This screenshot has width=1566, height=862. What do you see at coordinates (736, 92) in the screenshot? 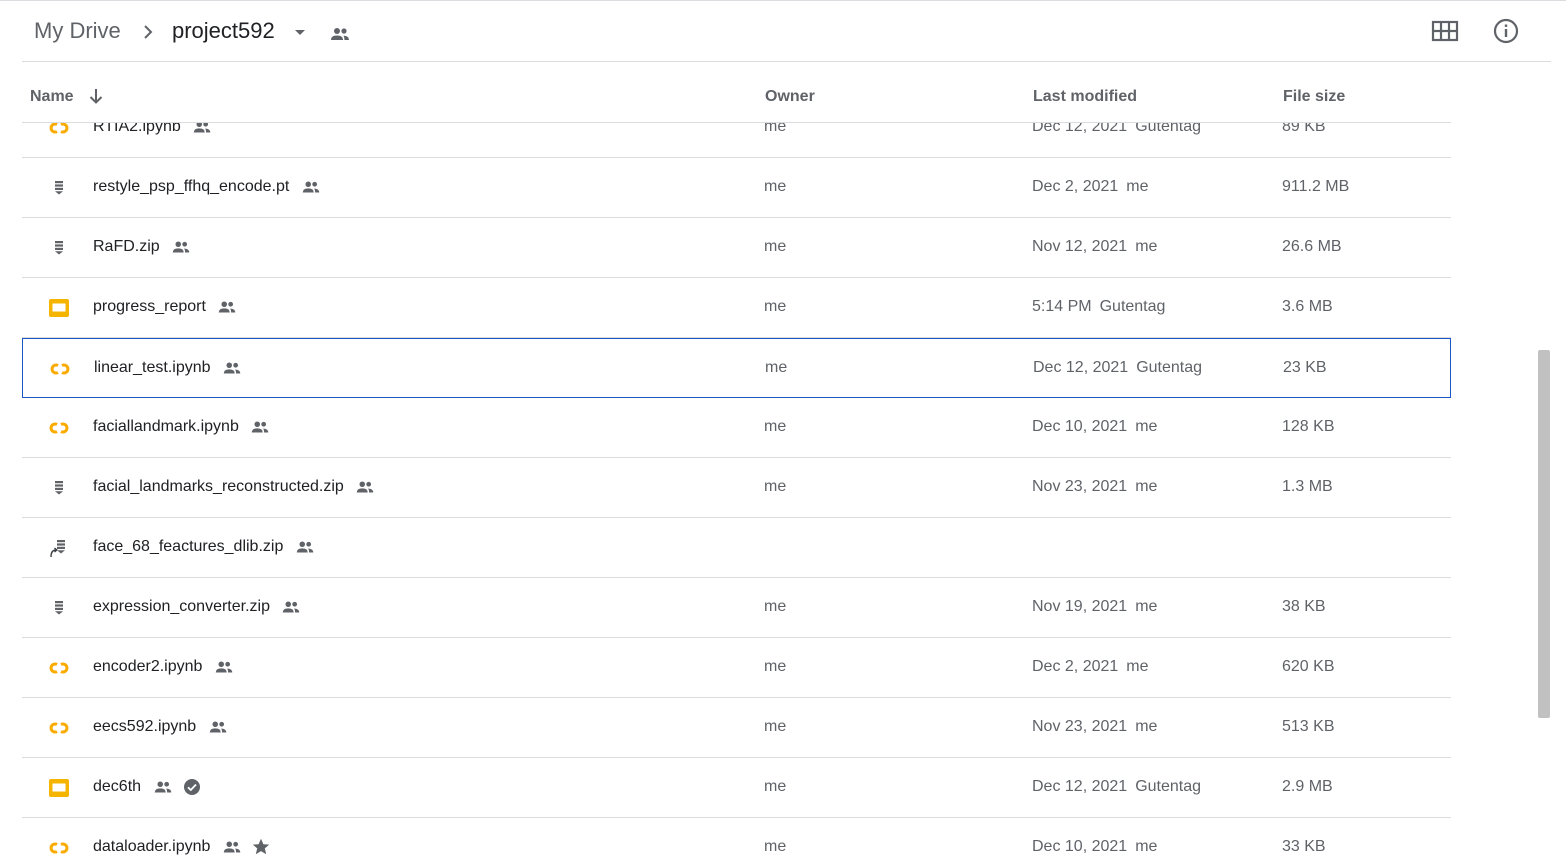
I see `column-header-row: Name Owner Last modified File size` at bounding box center [736, 92].